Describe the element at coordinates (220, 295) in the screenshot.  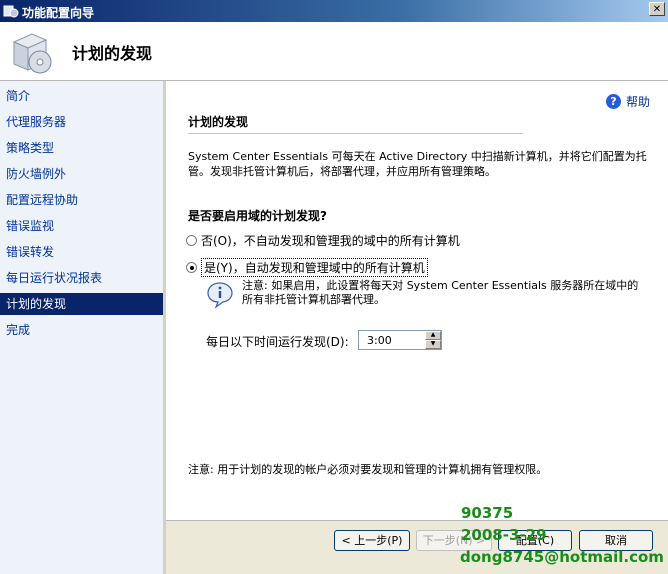
I see `info-icon` at that location.